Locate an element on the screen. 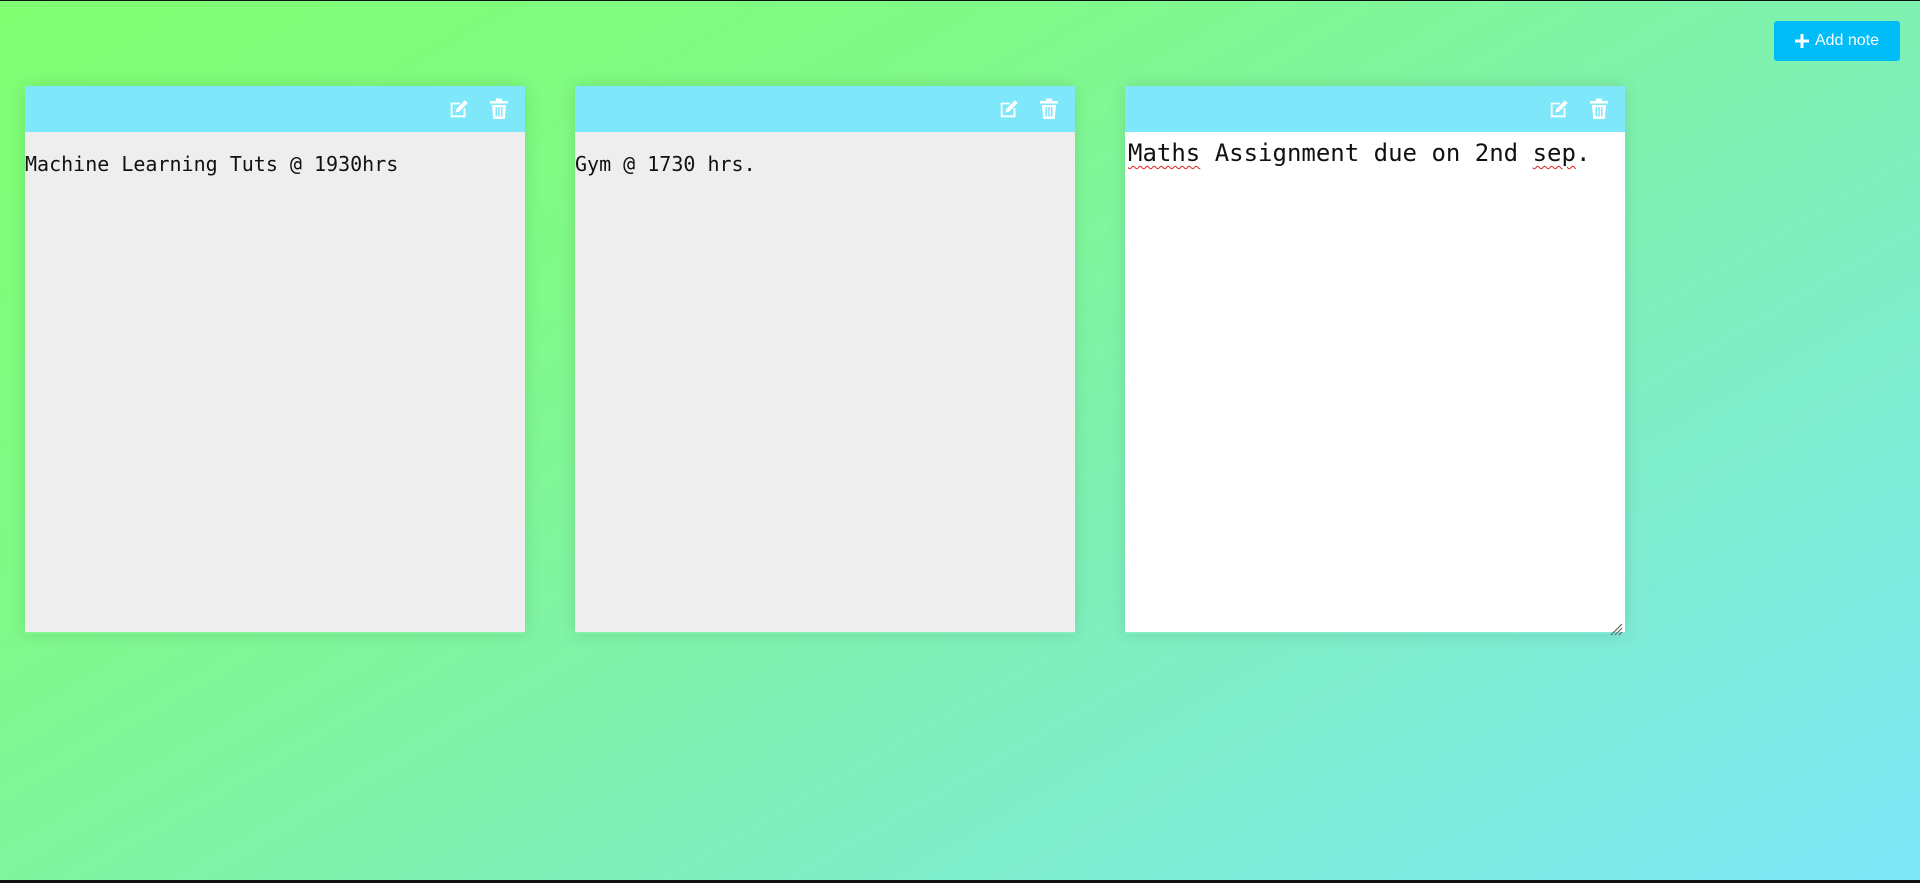 Image resolution: width=1920 pixels, height=883 pixels. note-text: Gym @ 1730 hrs. is located at coordinates (825, 382).